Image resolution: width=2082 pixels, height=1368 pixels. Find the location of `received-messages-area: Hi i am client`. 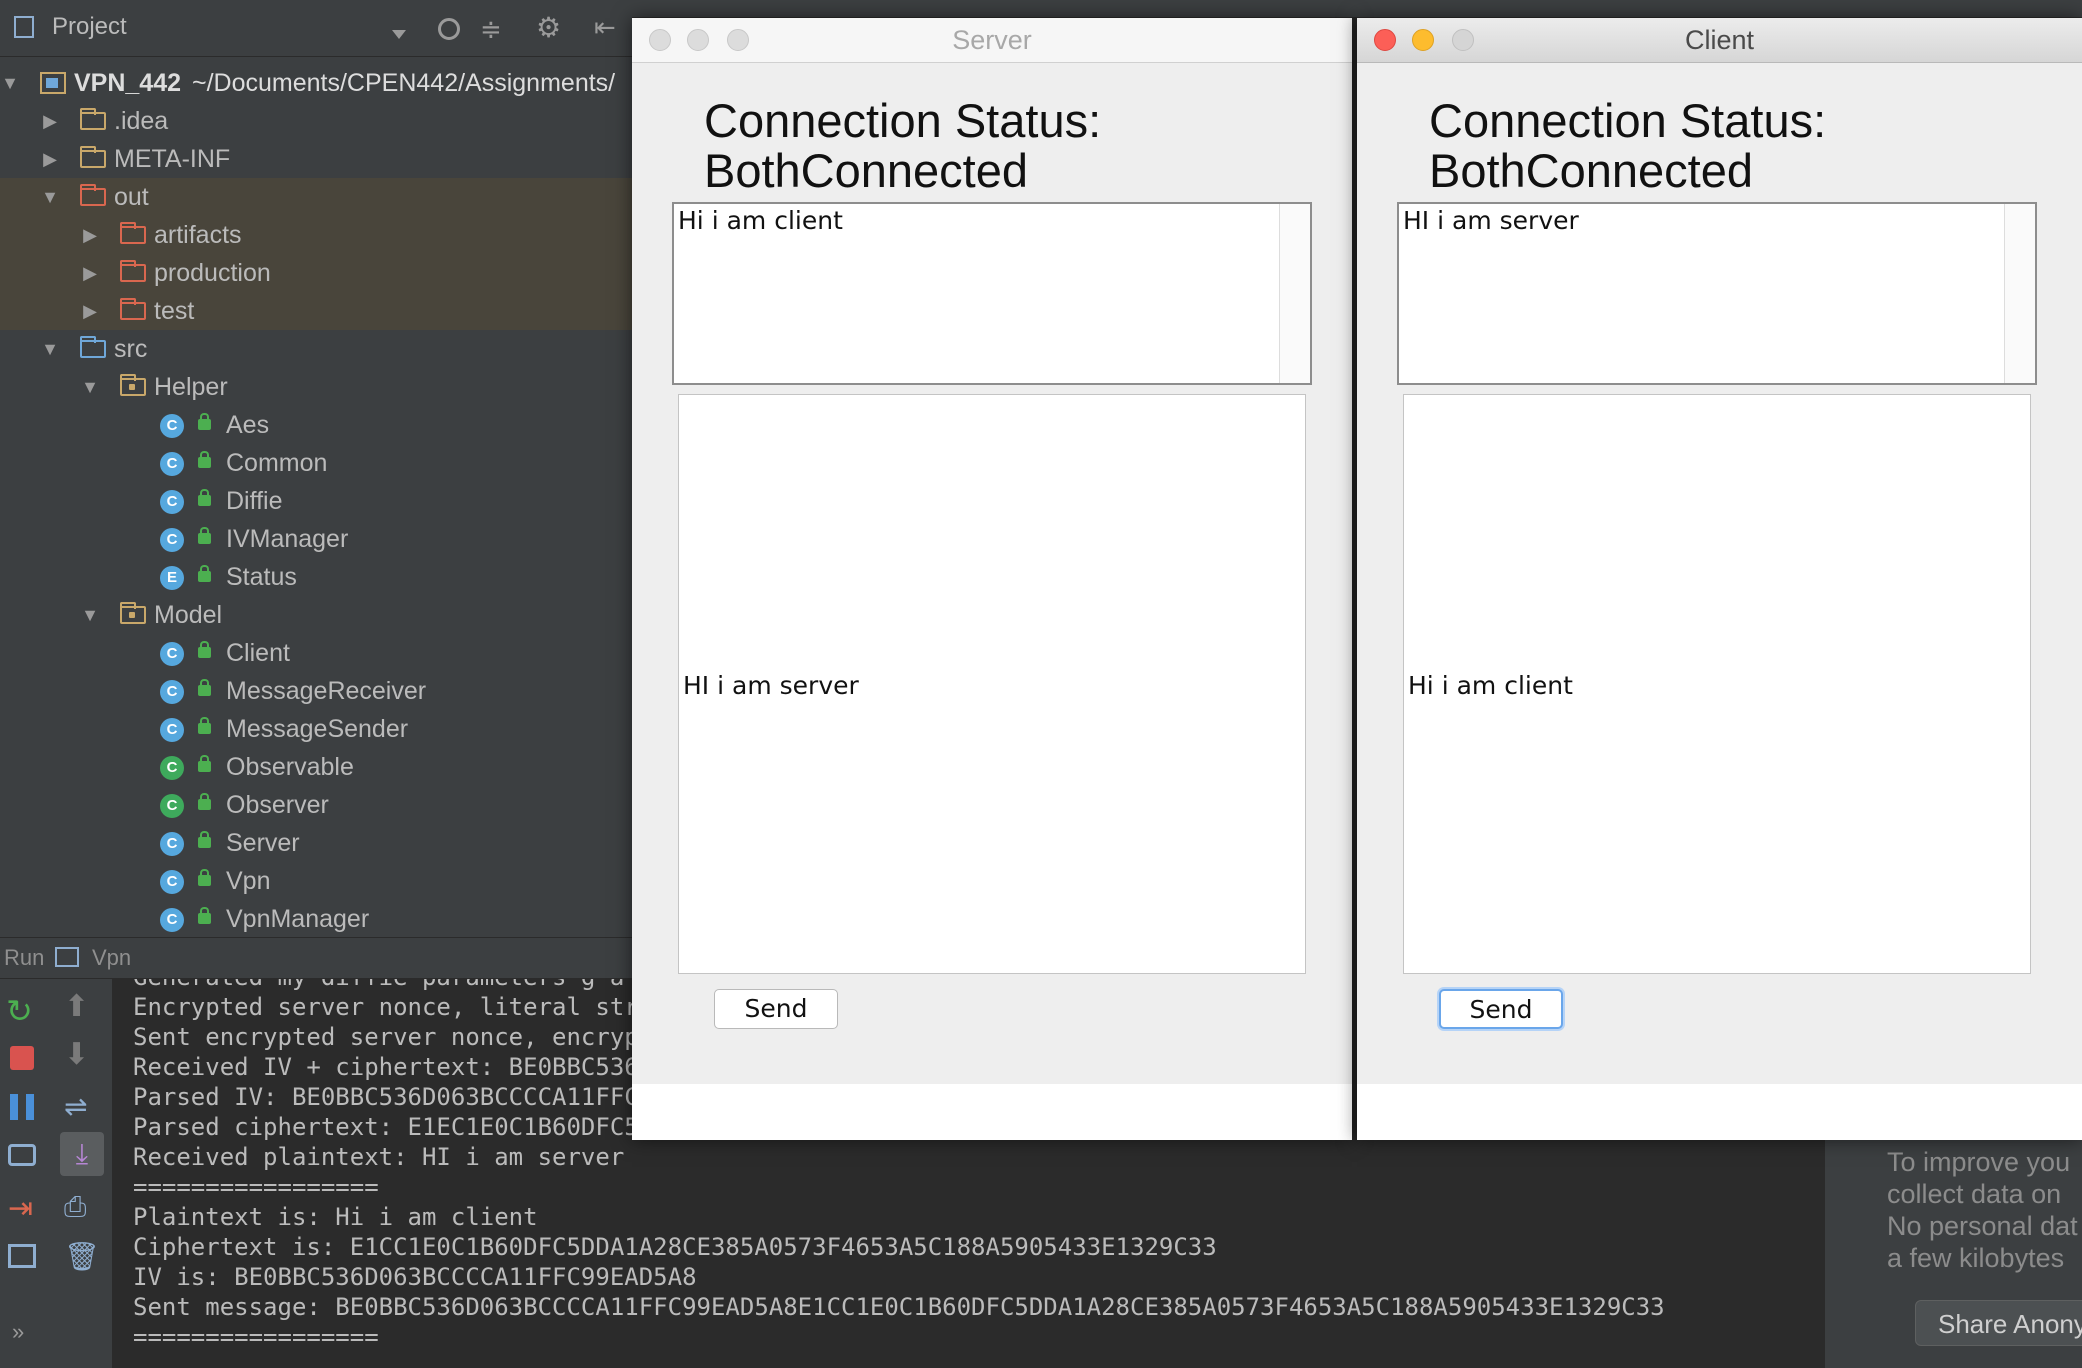

received-messages-area: Hi i am client is located at coordinates (992, 293).